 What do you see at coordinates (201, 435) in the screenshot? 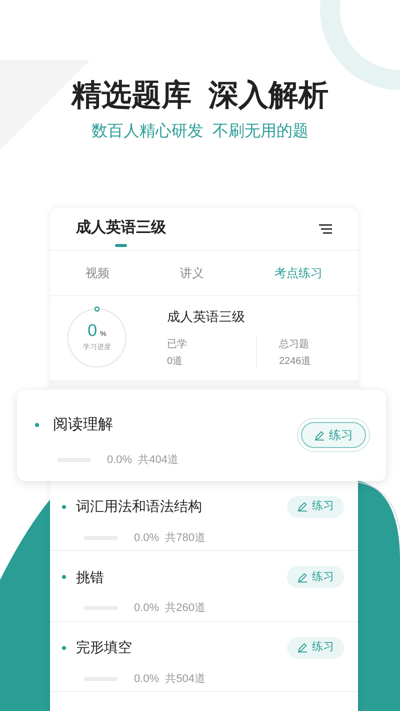
I see `topic-card: 阅读理解 练习 0.0% 共404道` at bounding box center [201, 435].